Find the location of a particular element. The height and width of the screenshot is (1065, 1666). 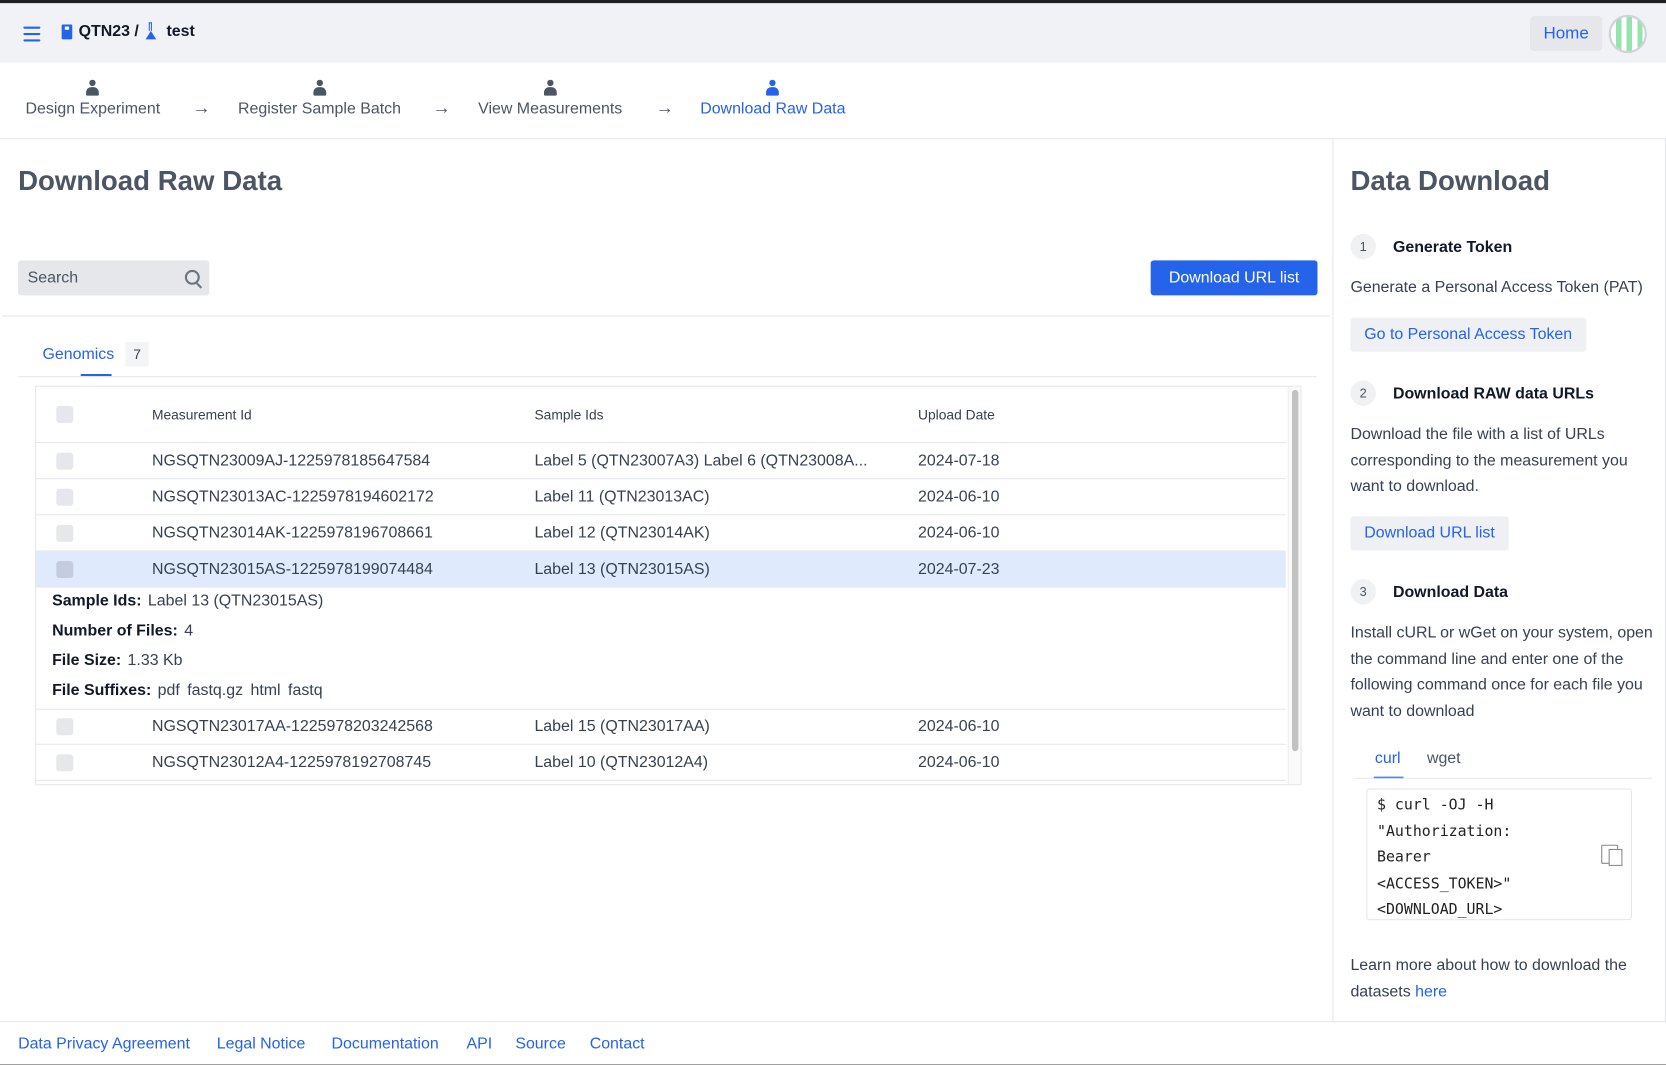

step-number: 2 is located at coordinates (1363, 393).